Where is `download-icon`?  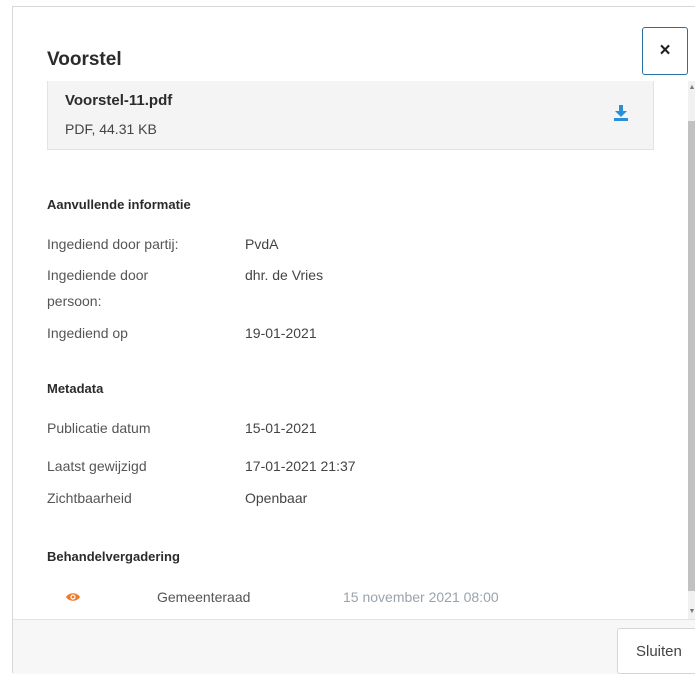
download-icon is located at coordinates (621, 113).